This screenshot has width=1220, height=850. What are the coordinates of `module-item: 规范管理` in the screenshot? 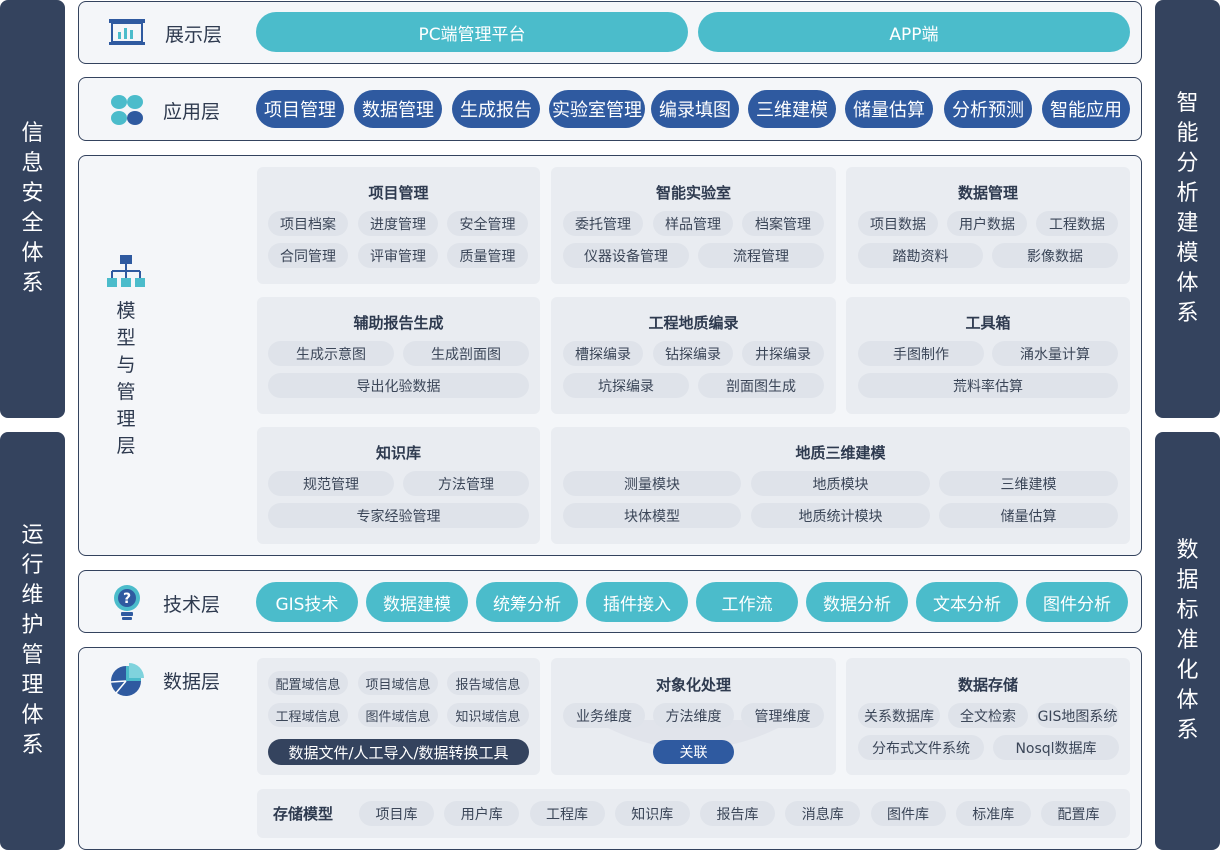 It's located at (331, 483).